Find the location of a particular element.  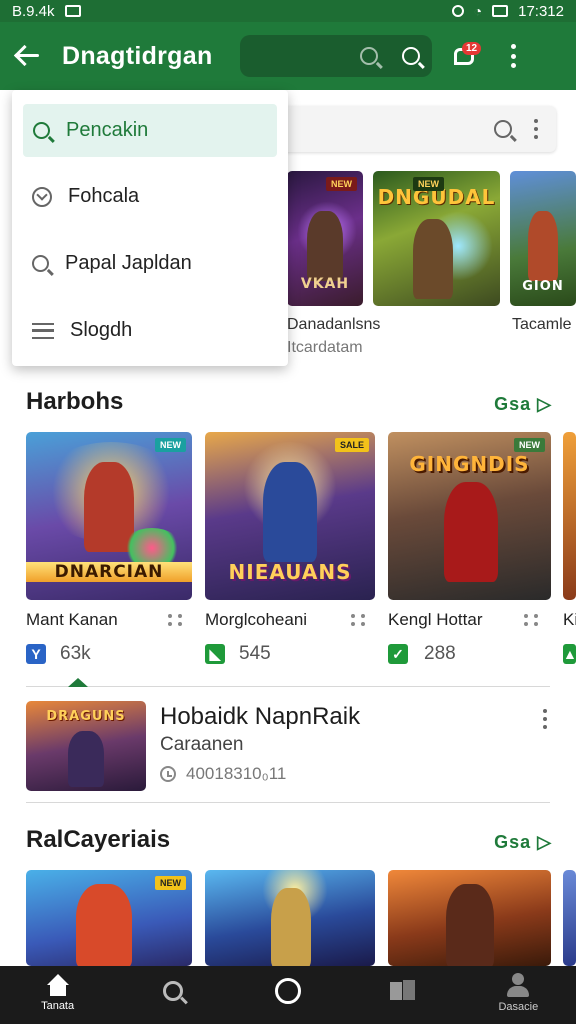

overflow-menu-icon is located at coordinates (513, 56).